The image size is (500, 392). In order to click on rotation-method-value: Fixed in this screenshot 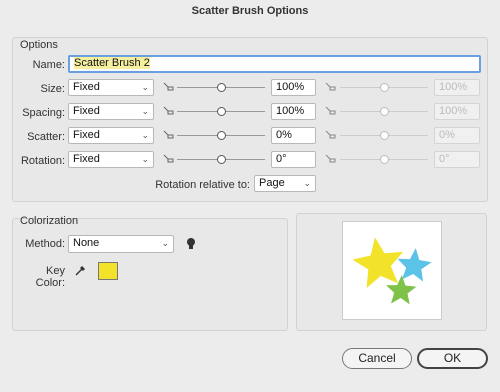, I will do `click(86, 159)`.